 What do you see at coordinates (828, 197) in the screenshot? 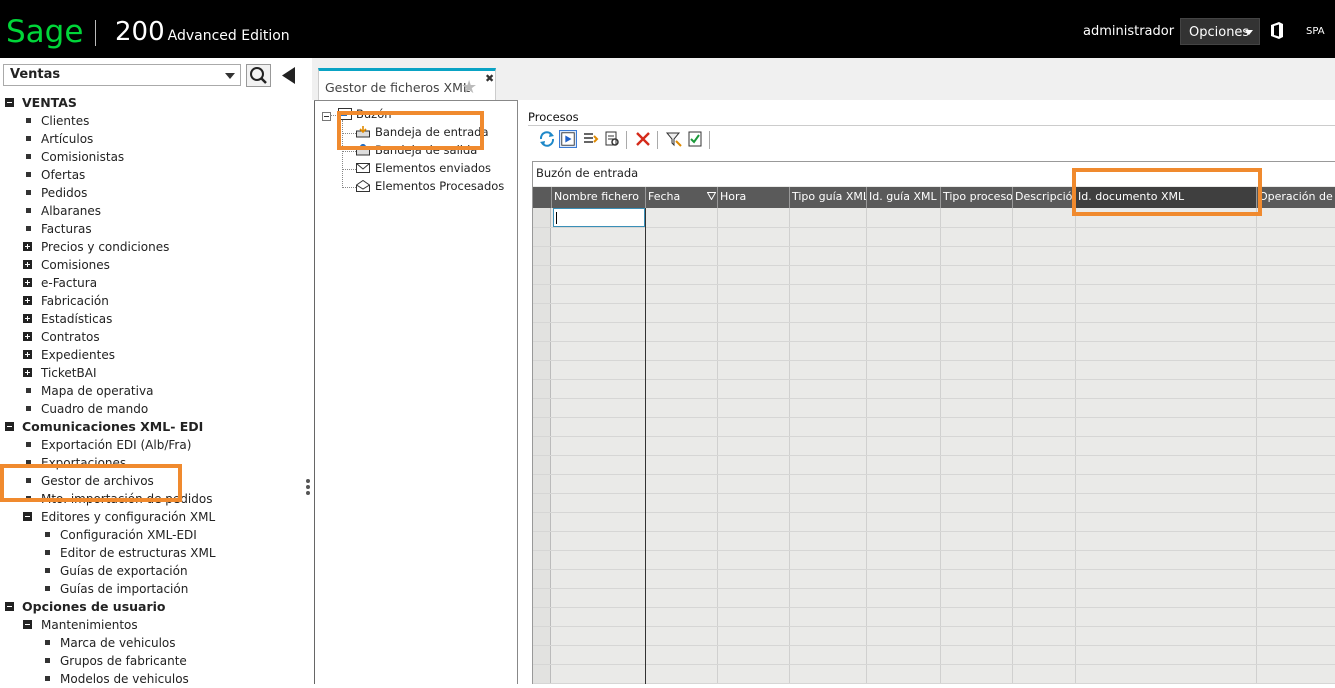
I see `column-tipo-guia-xml: Tipo guía XML` at bounding box center [828, 197].